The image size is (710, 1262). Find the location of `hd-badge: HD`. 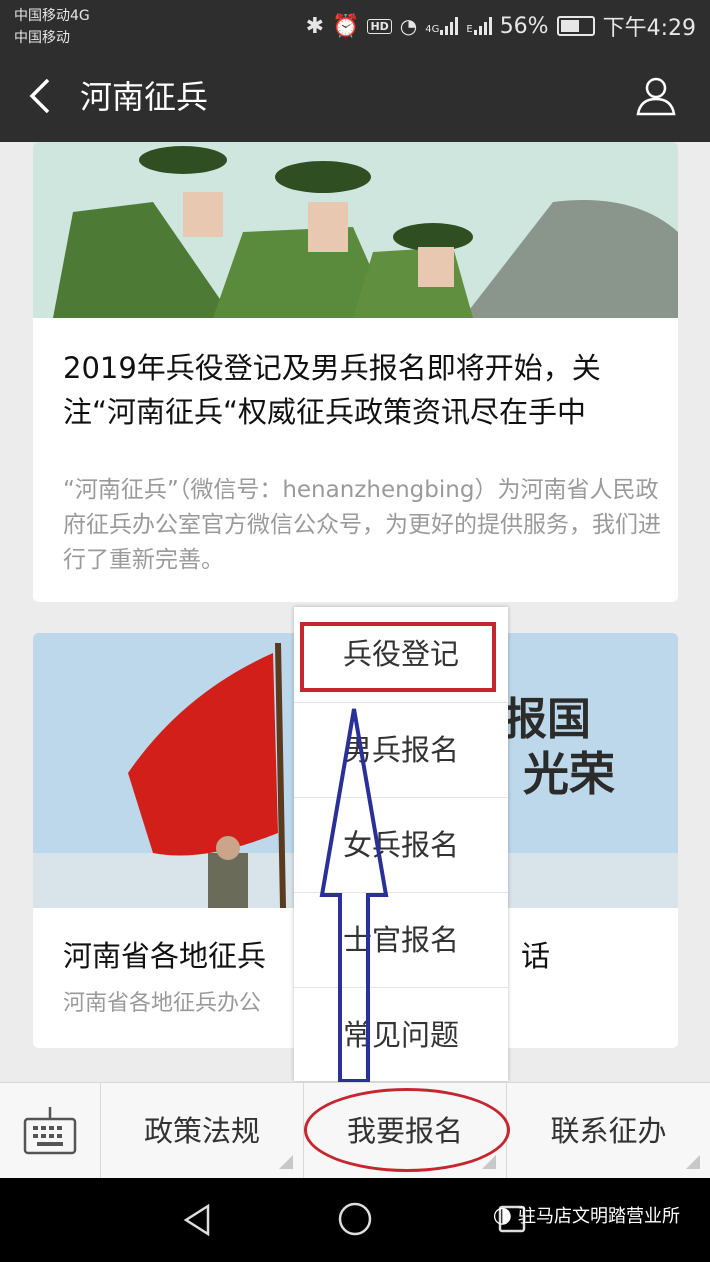

hd-badge: HD is located at coordinates (379, 26).